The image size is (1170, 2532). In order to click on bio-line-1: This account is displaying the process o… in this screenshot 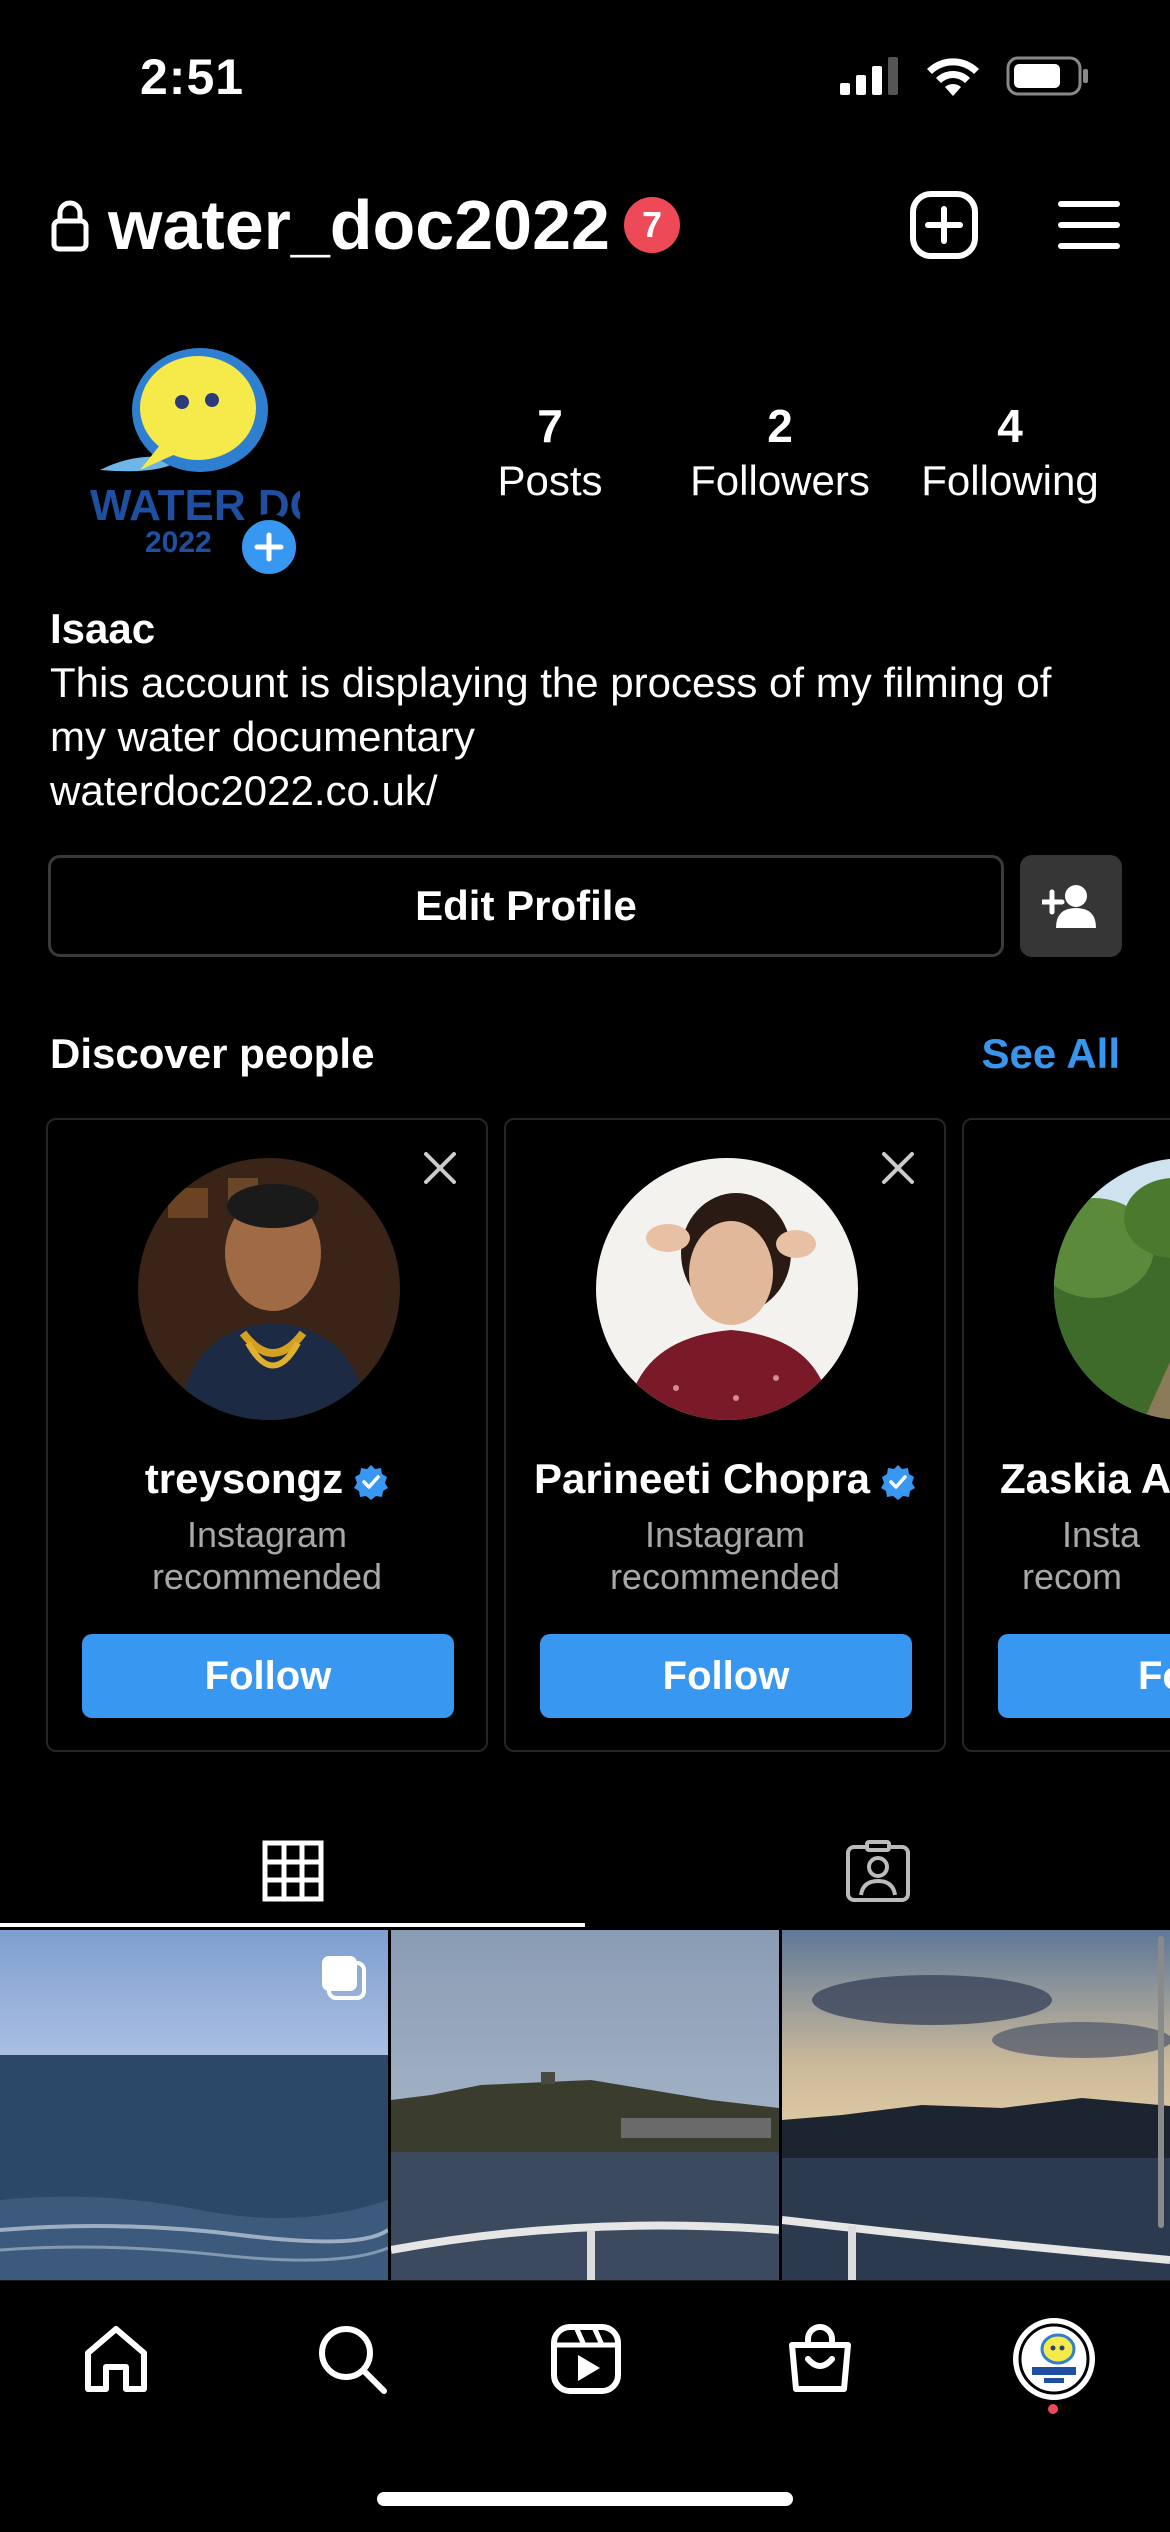, I will do `click(551, 682)`.